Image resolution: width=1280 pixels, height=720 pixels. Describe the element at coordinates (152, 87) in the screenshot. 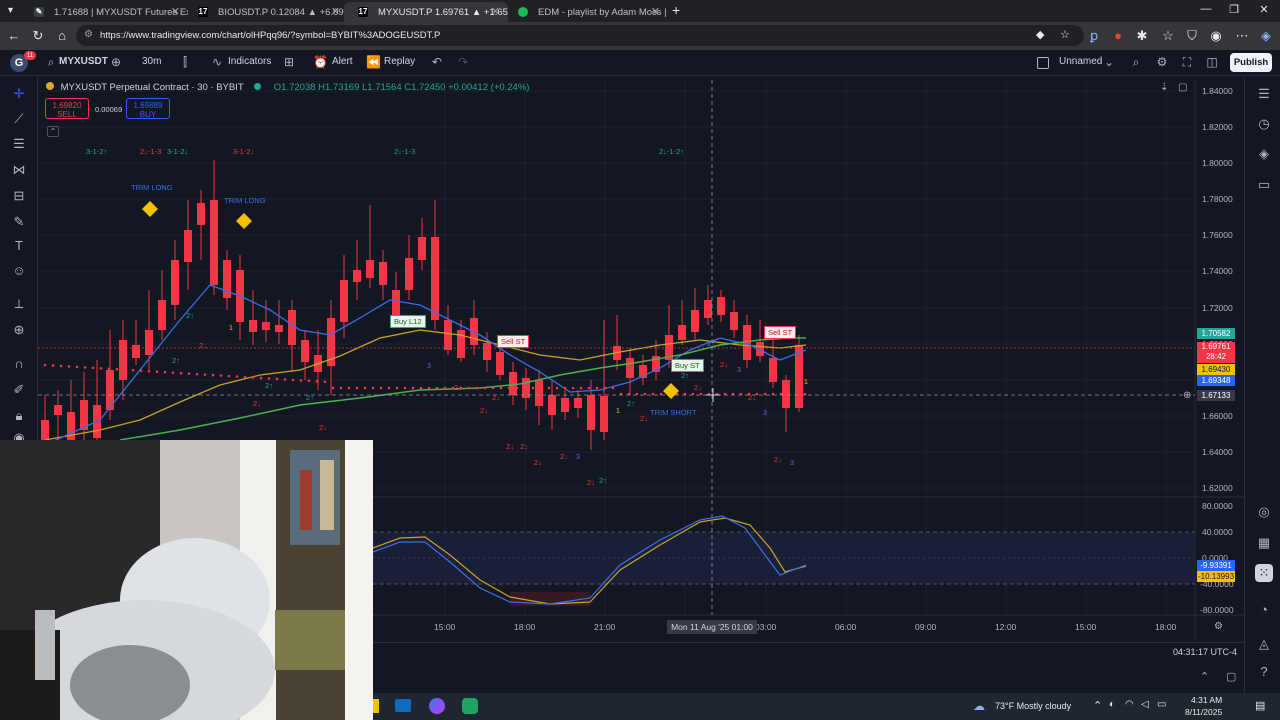

I see `legend-title: MYXUSDT Perpetual Contract · 30 · BYBIT` at that location.